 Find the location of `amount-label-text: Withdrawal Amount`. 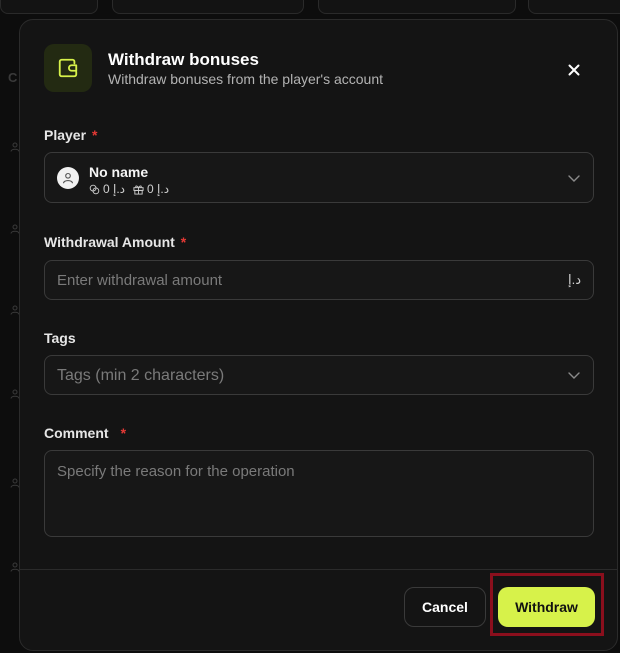

amount-label-text: Withdrawal Amount is located at coordinates (109, 242).